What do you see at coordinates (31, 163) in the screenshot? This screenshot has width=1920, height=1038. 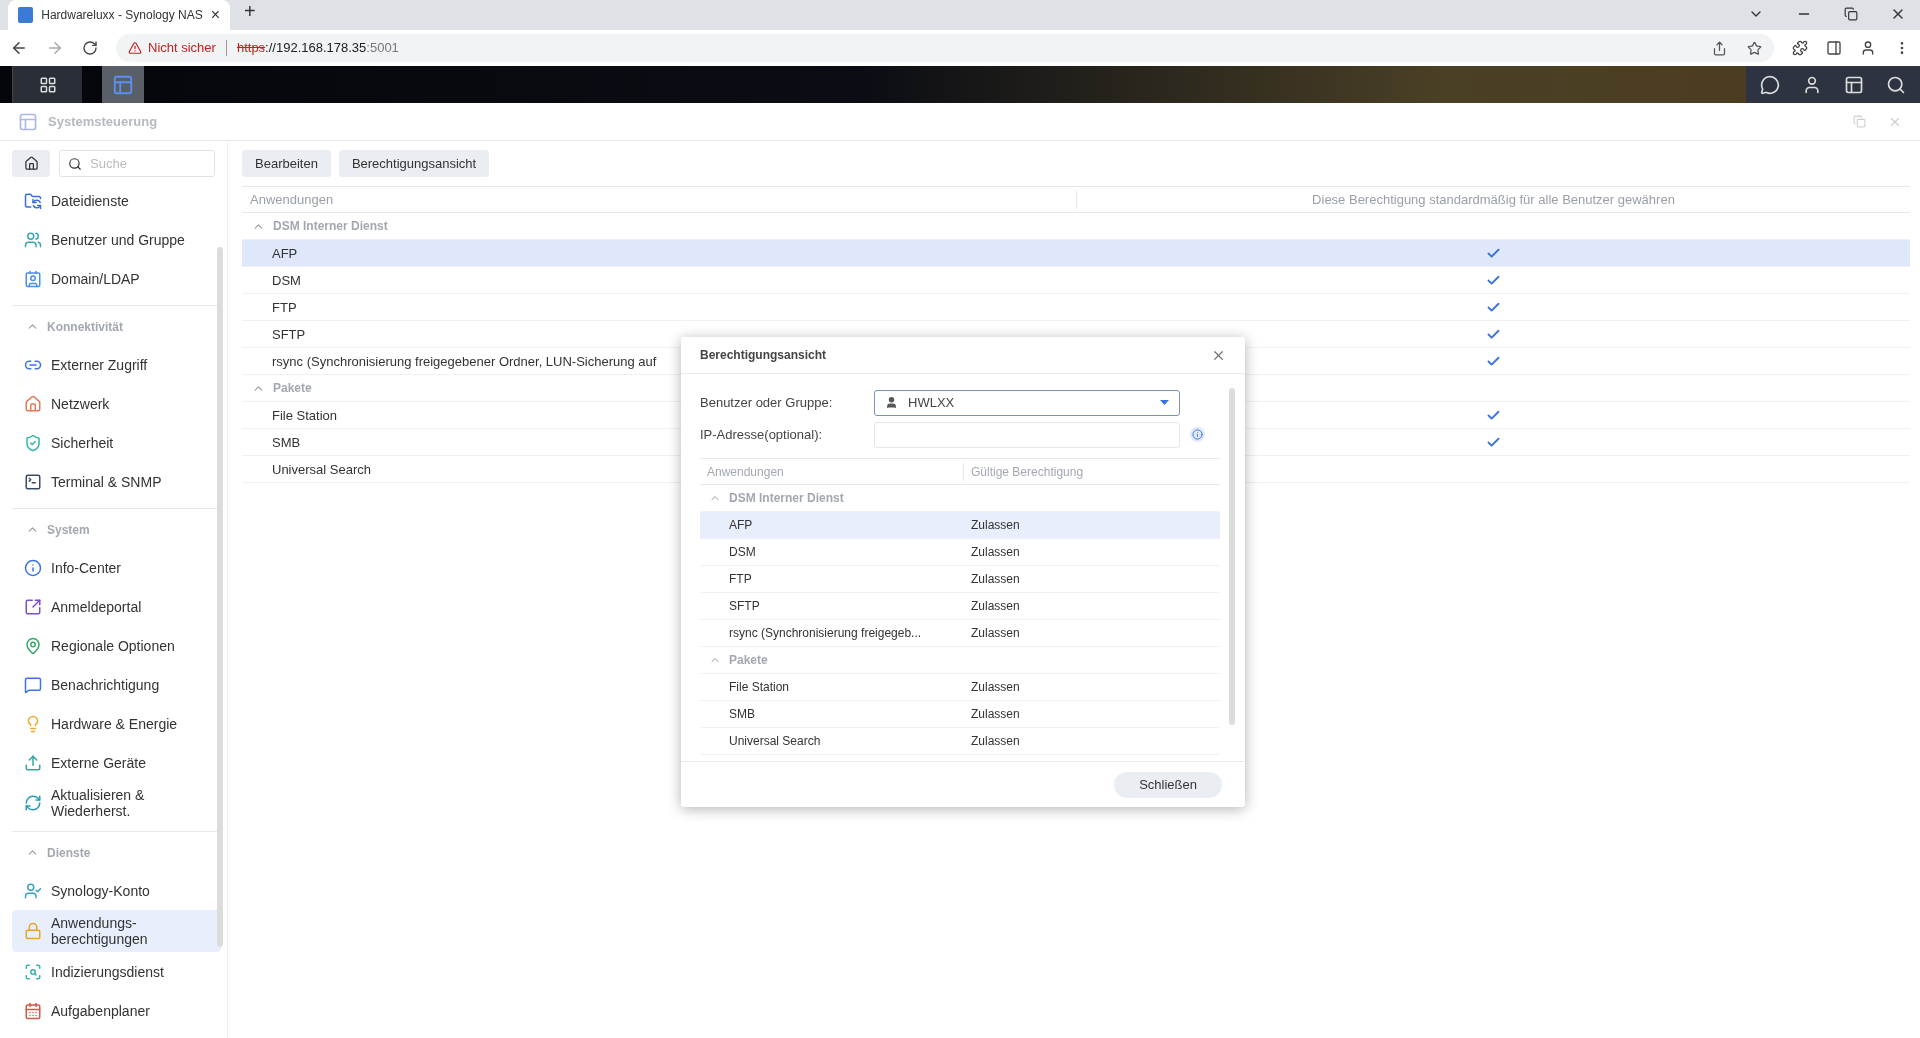 I see `home-button` at bounding box center [31, 163].